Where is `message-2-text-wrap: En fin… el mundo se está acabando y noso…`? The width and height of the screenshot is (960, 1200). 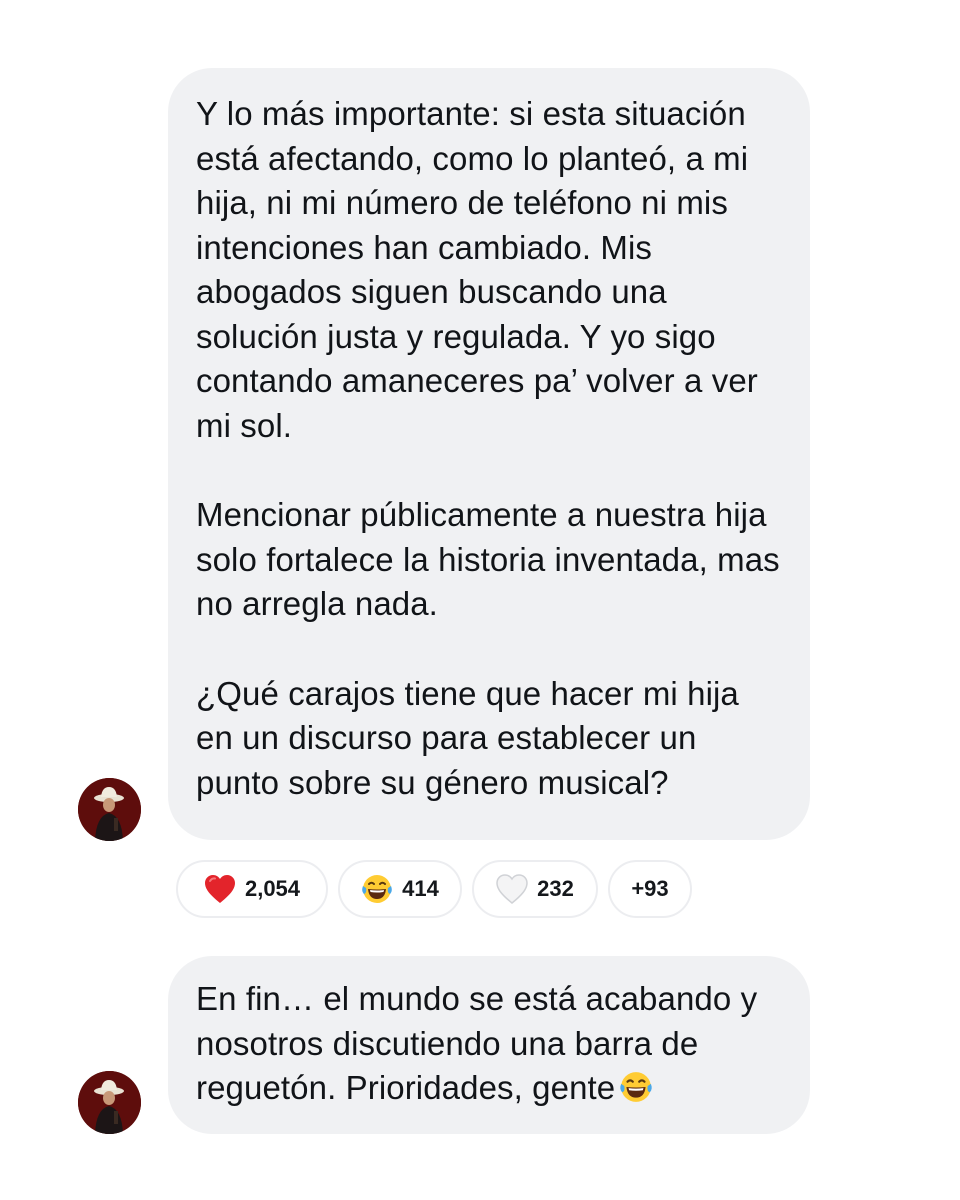
message-2-text-wrap: En fin… el mundo se está acabando y noso… is located at coordinates (489, 1044).